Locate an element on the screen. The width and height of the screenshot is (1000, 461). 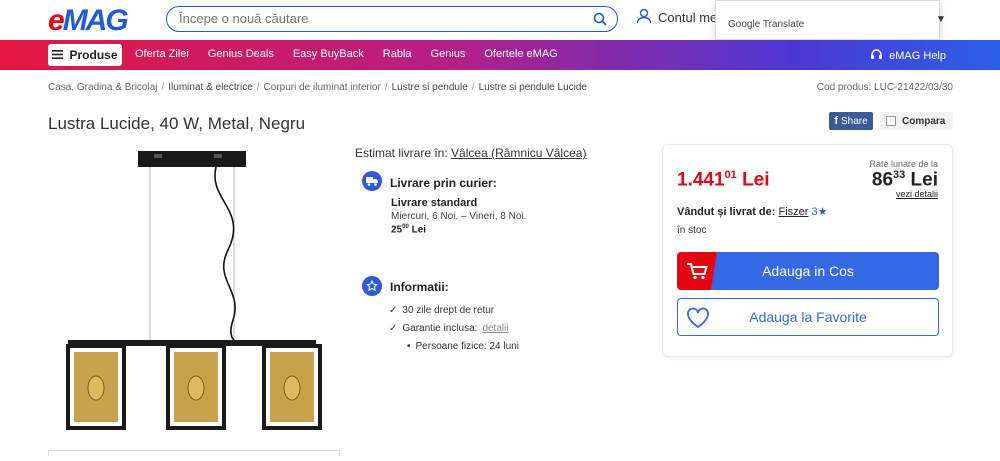
hamburger-icon is located at coordinates (58, 55).